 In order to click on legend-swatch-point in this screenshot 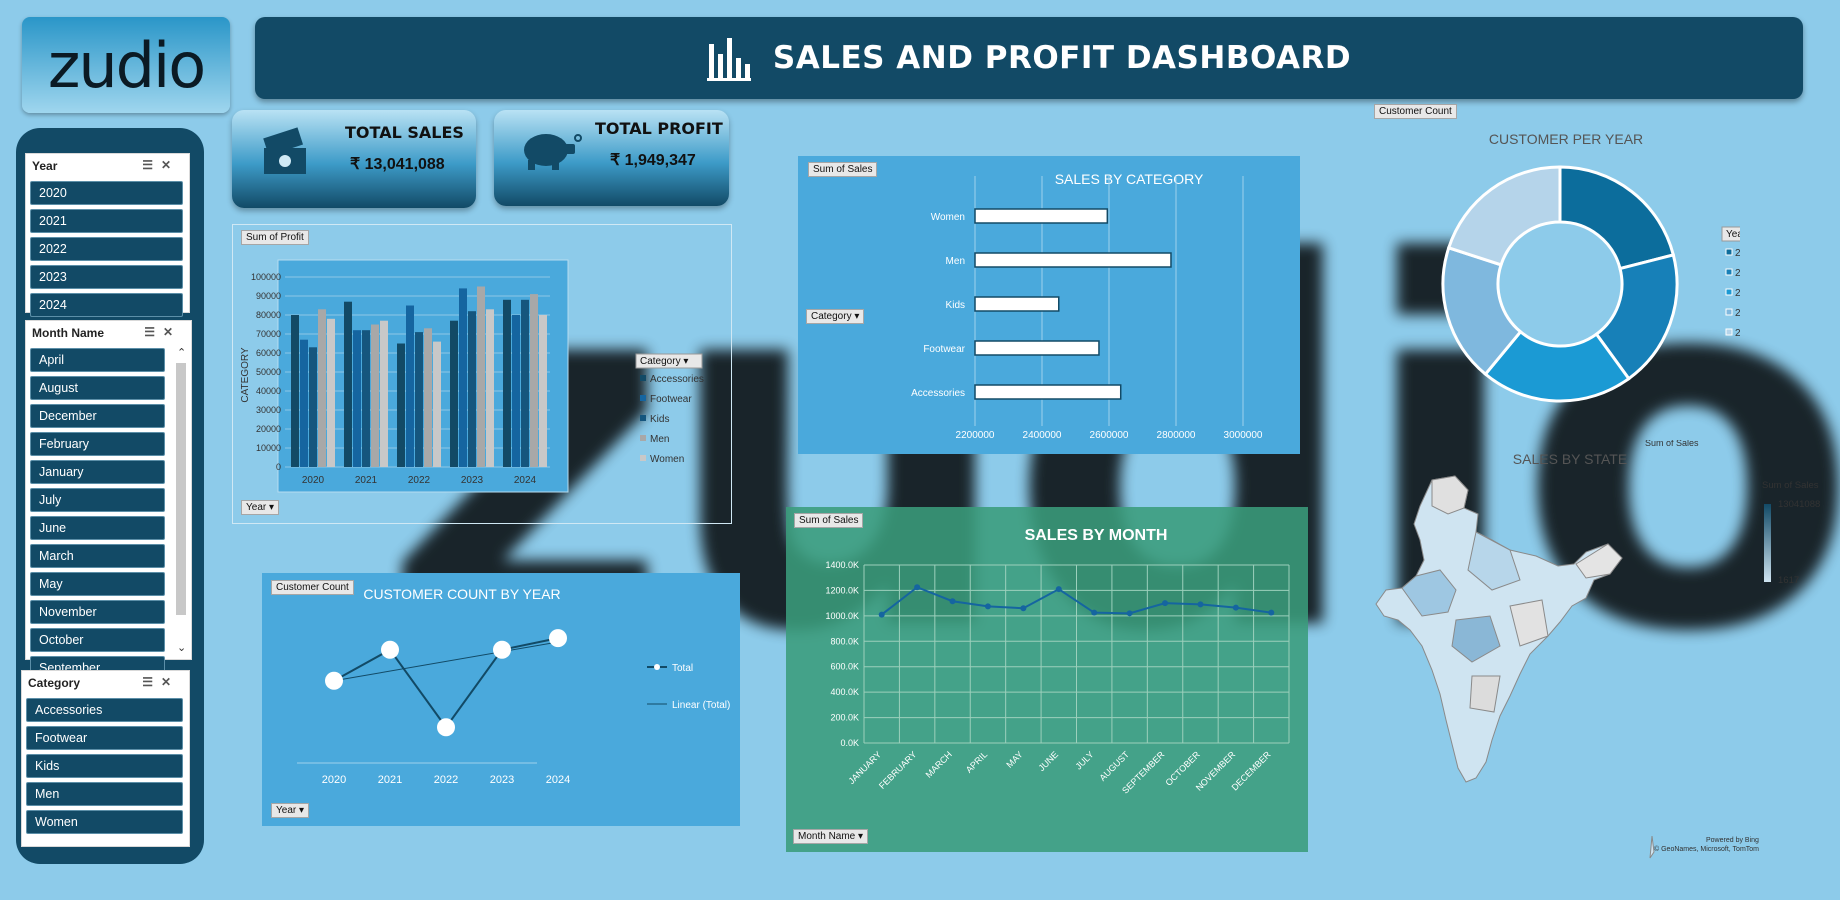, I will do `click(657, 667)`.